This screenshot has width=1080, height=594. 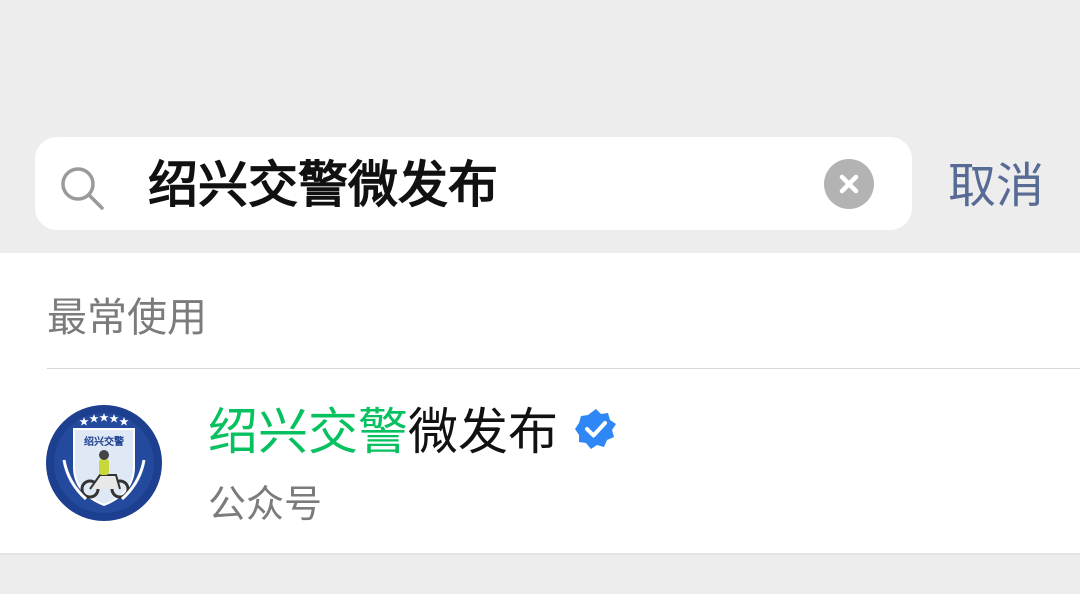 What do you see at coordinates (127, 318) in the screenshot?
I see `section-title: 最常使用` at bounding box center [127, 318].